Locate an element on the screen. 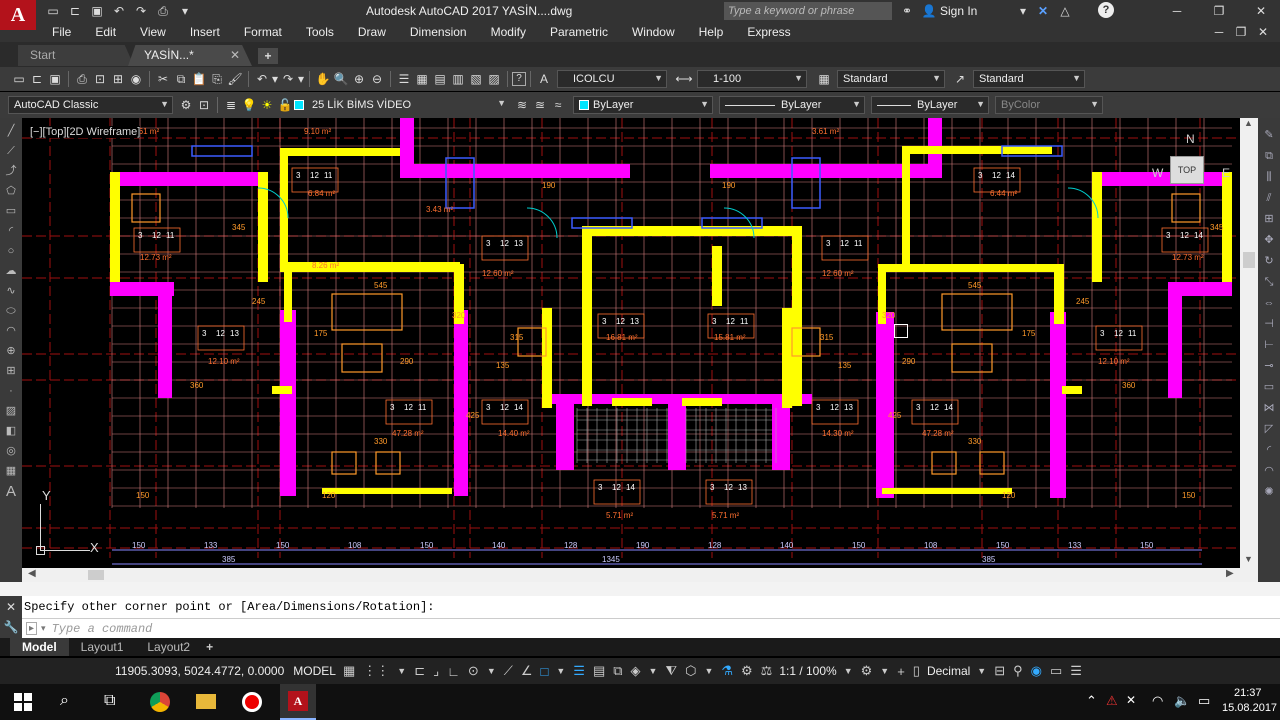  autocad-taskbar-icon: A is located at coordinates (298, 702).